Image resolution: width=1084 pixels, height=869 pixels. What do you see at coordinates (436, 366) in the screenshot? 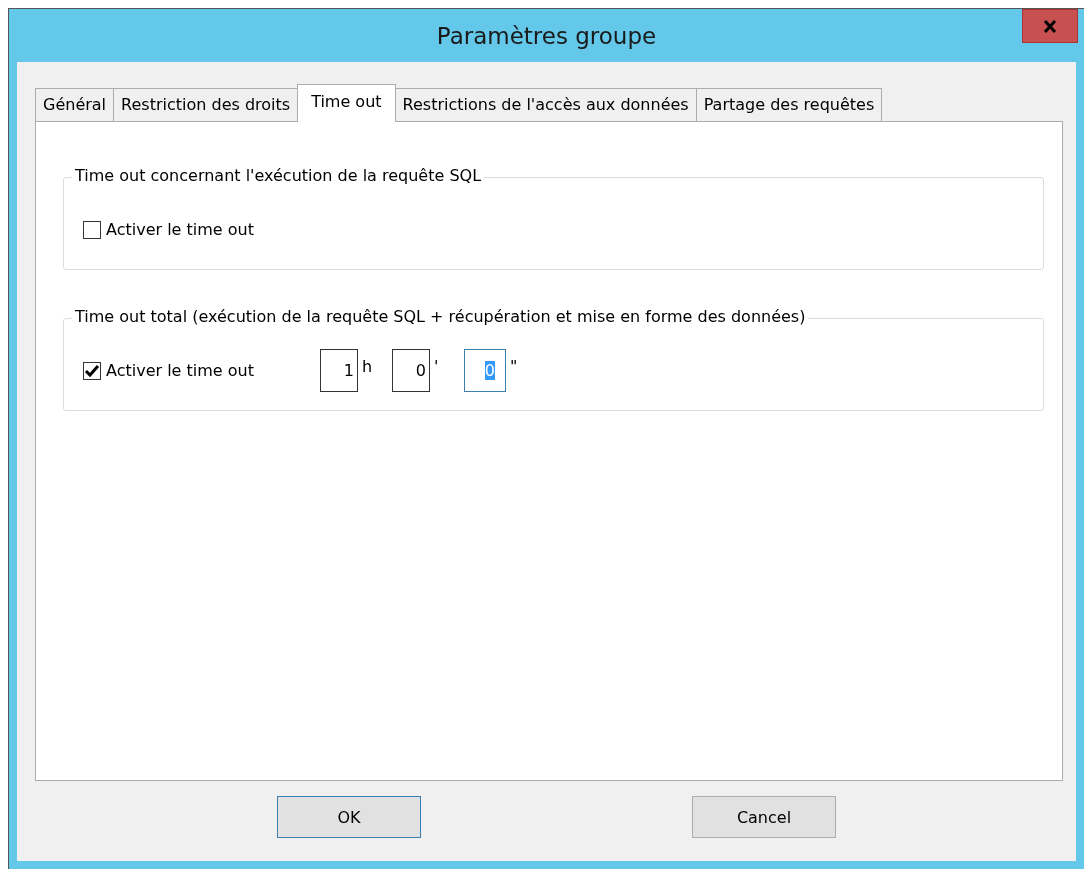
I see `unit-label: '` at bounding box center [436, 366].